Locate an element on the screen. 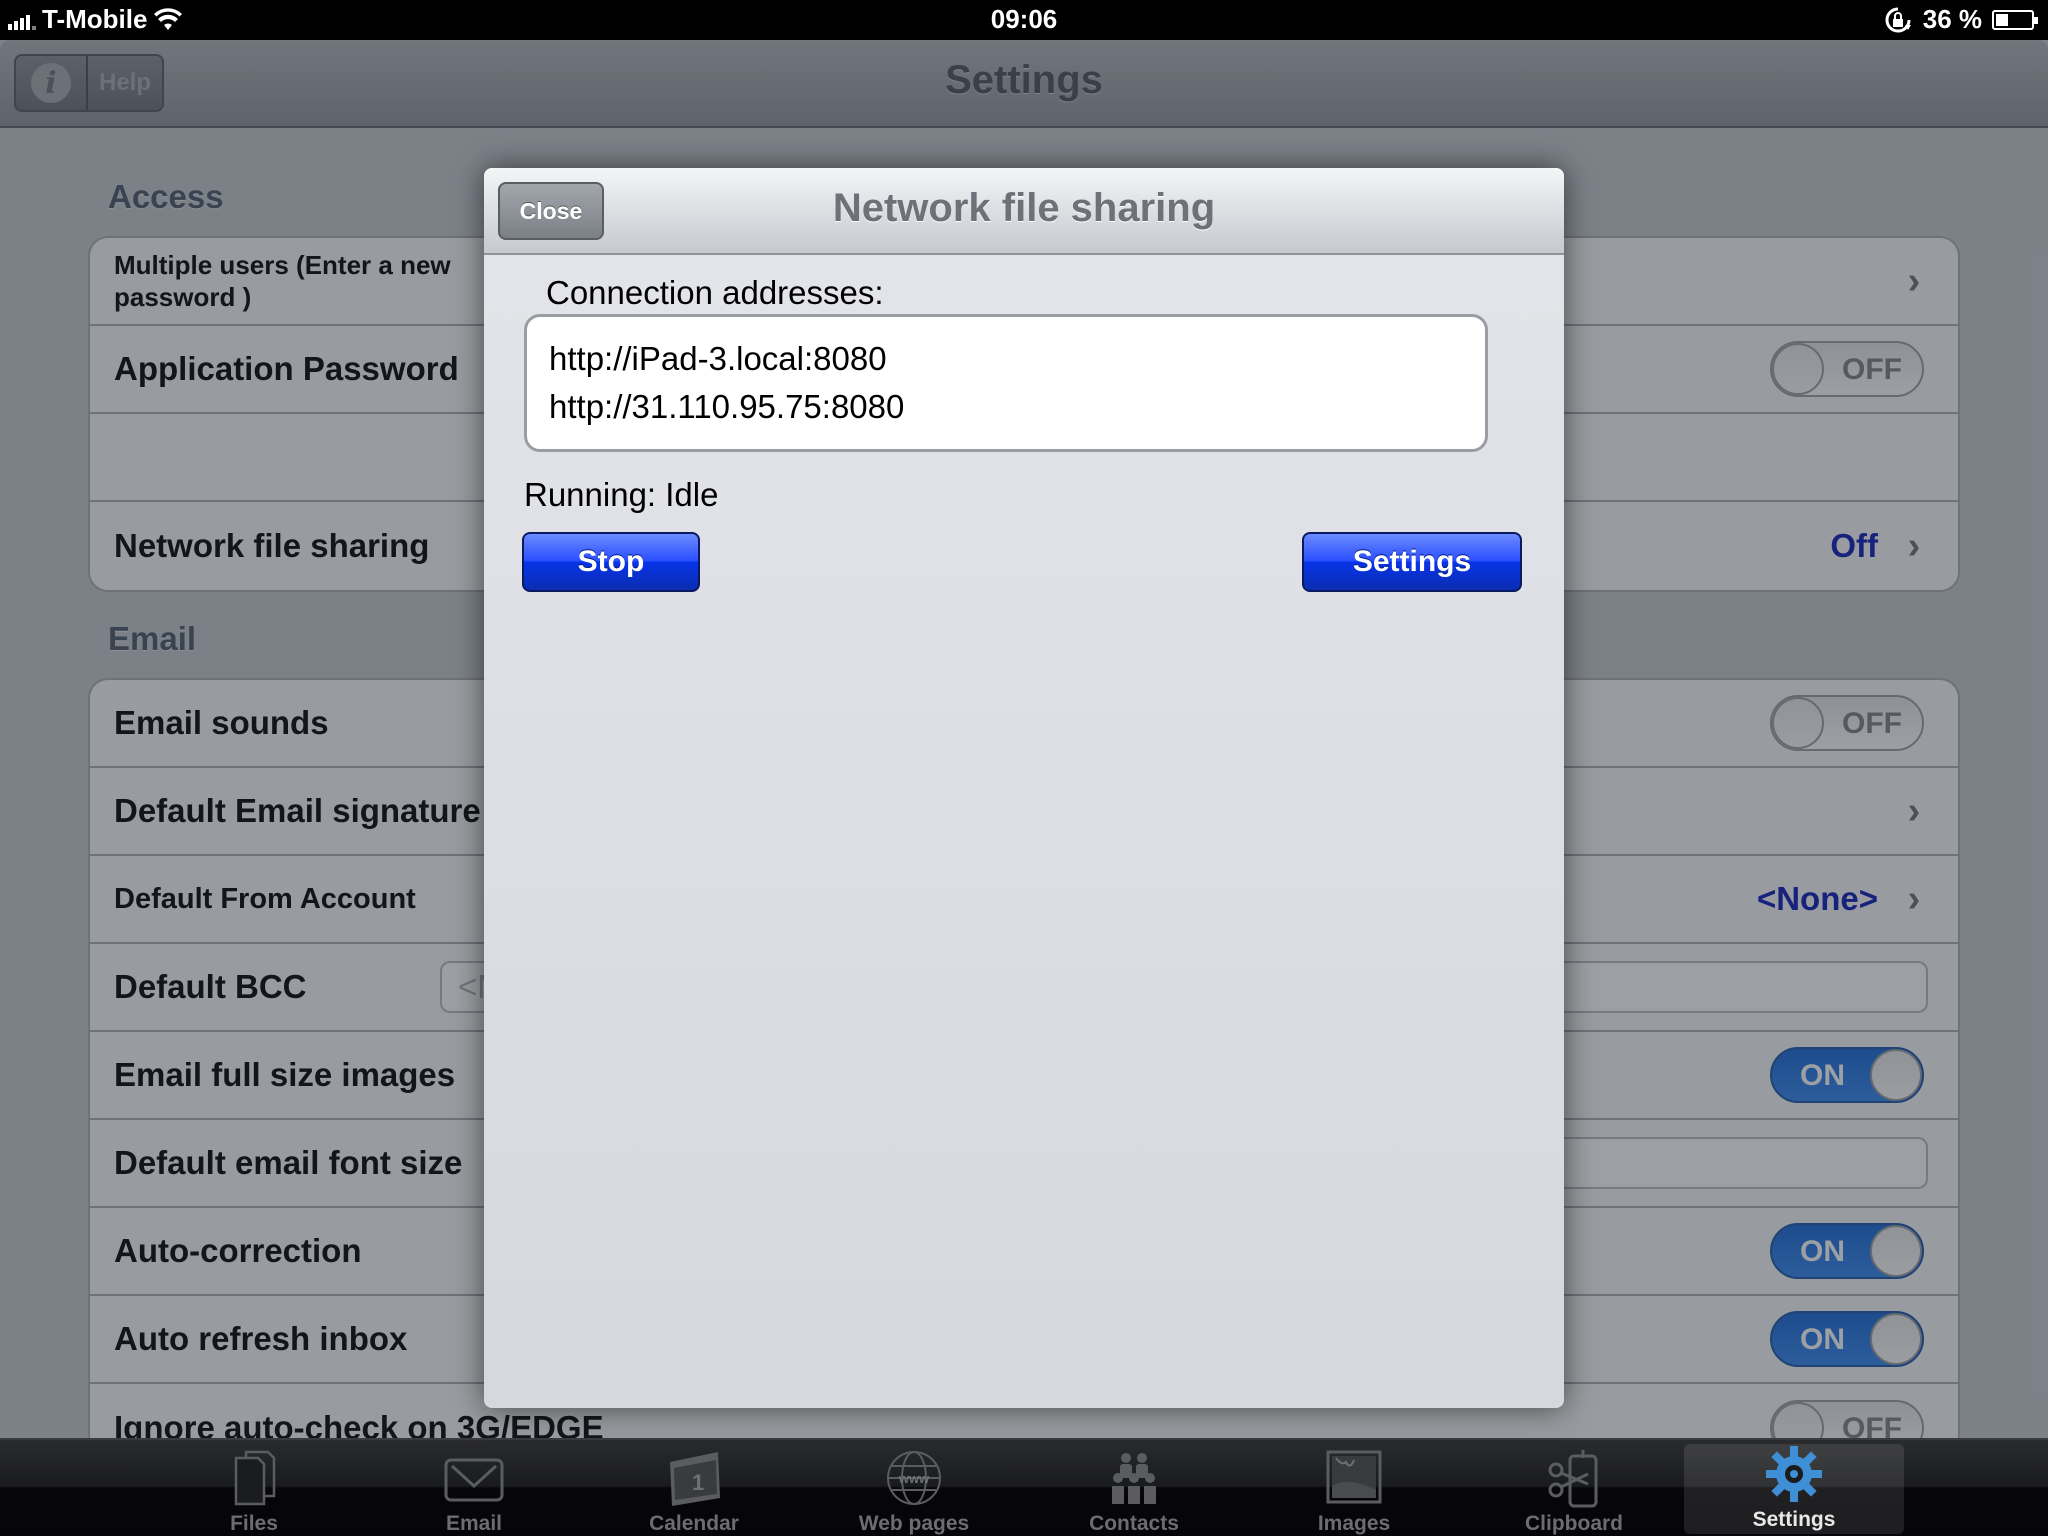  dialog-header: Close Network file sharing is located at coordinates (1024, 211).